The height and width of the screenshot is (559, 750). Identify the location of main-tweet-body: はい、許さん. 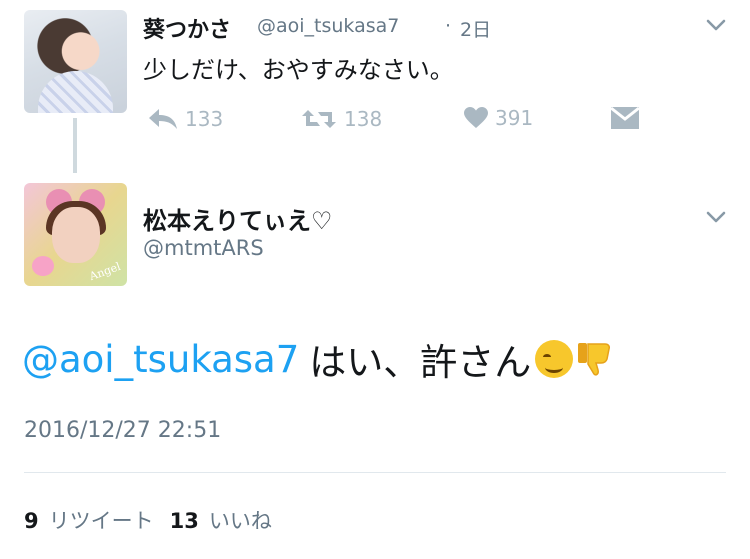
(420, 362).